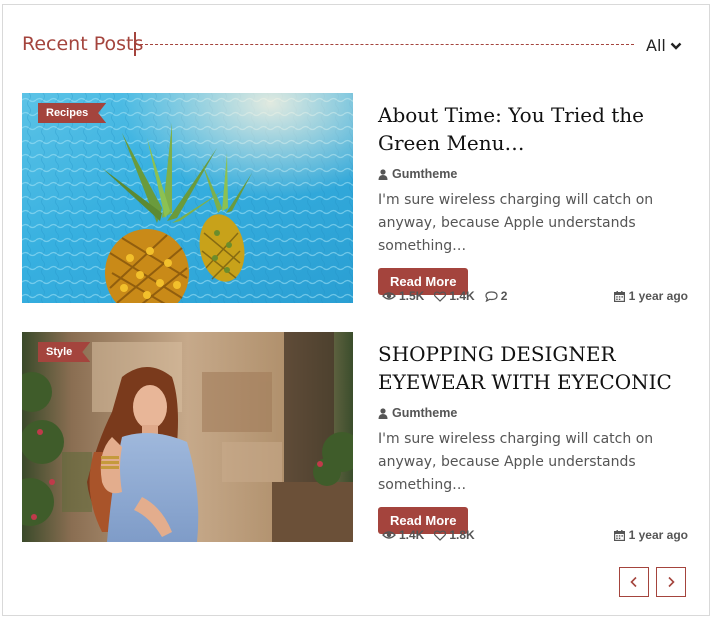  Describe the element at coordinates (535, 296) in the screenshot. I see `post-meta: 1.5K 1.4K 2 1 year ago` at that location.